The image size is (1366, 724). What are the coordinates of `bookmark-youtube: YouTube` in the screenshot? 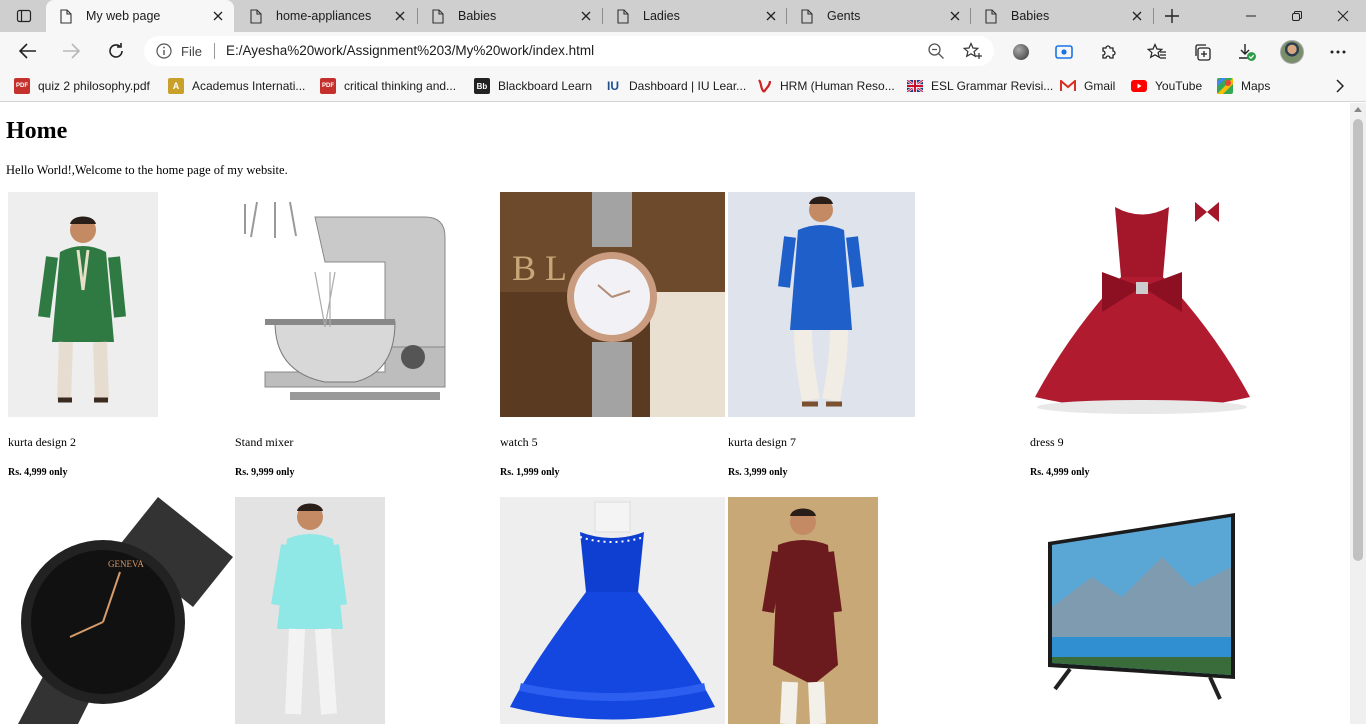 It's located at (1166, 86).